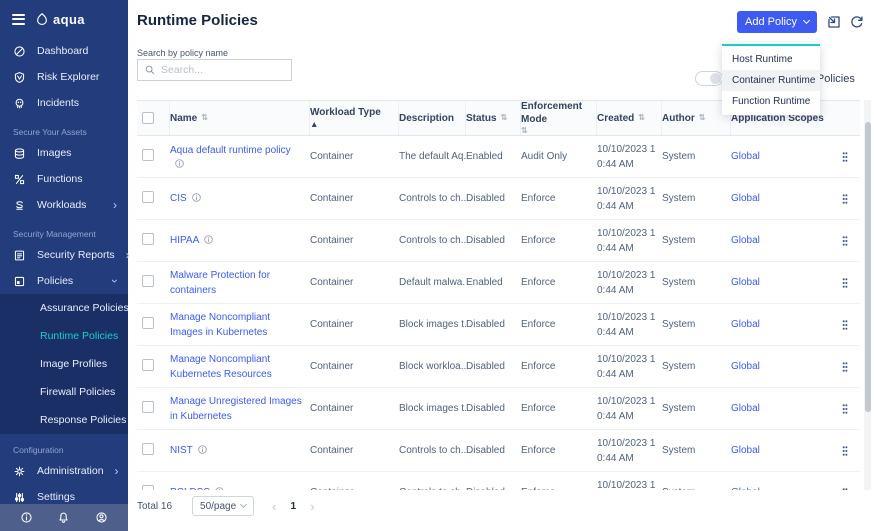  I want to click on policy-name-link: Aqua default runtime policy, so click(230, 150).